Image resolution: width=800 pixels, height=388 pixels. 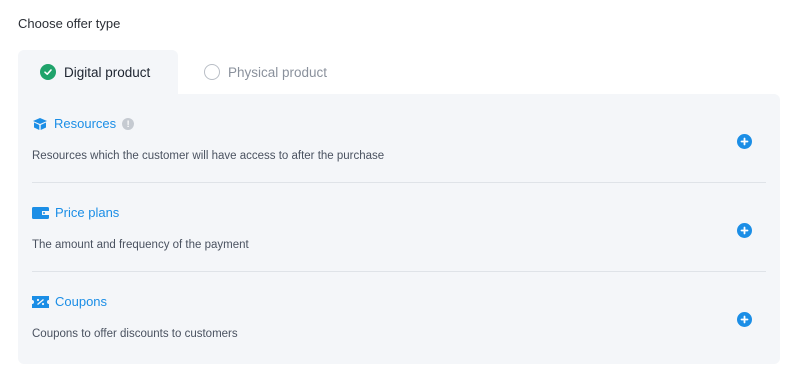 I want to click on offer-type-tabs: Digital product Physical product, so click(x=183, y=72).